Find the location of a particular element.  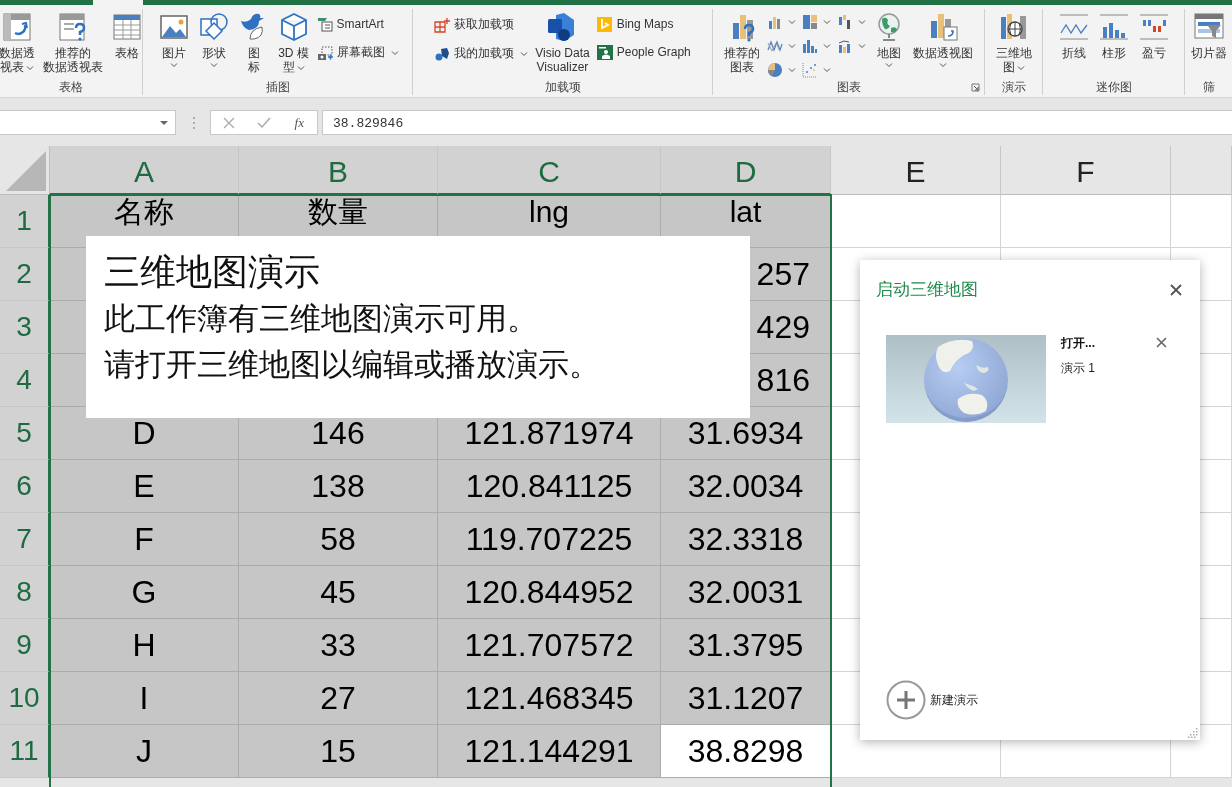

ribbon-button: 图片 is located at coordinates (173, 39).